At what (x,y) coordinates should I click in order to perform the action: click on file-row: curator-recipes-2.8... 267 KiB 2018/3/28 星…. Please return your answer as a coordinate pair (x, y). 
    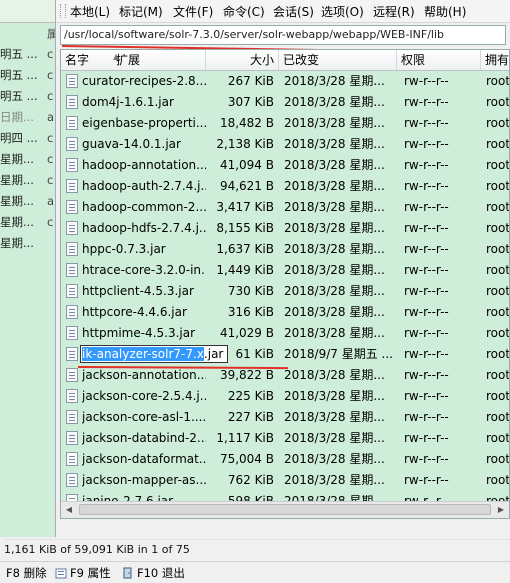
    Looking at the image, I should click on (285, 81).